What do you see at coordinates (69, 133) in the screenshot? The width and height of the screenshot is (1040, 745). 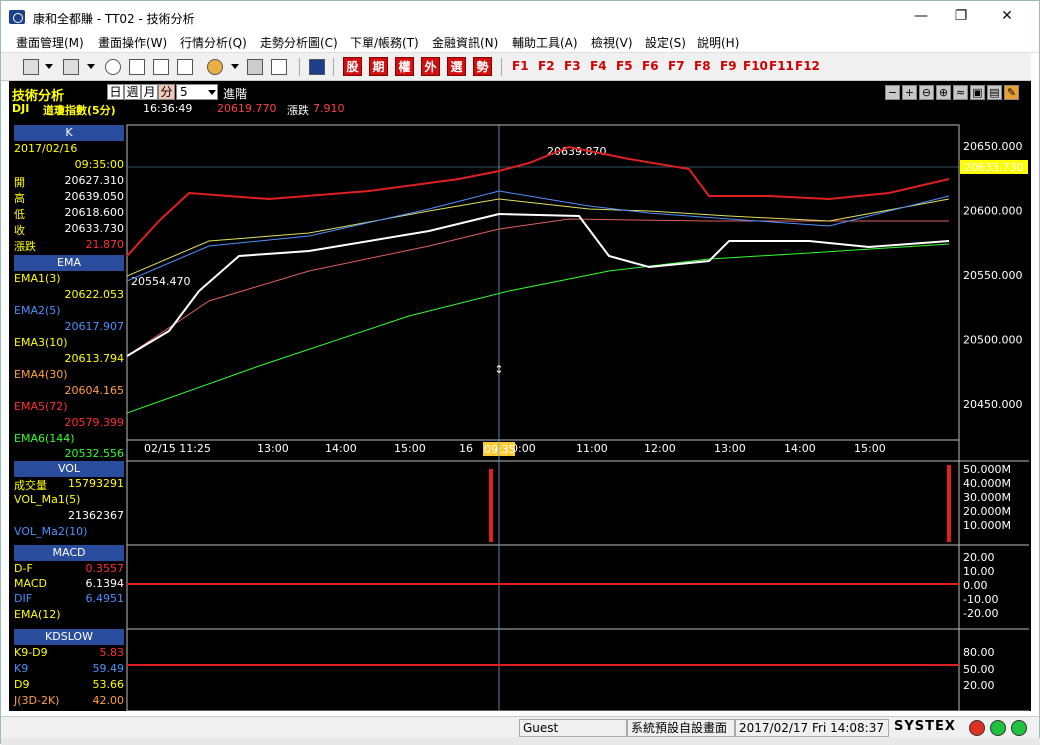 I see `k-section-header: K` at bounding box center [69, 133].